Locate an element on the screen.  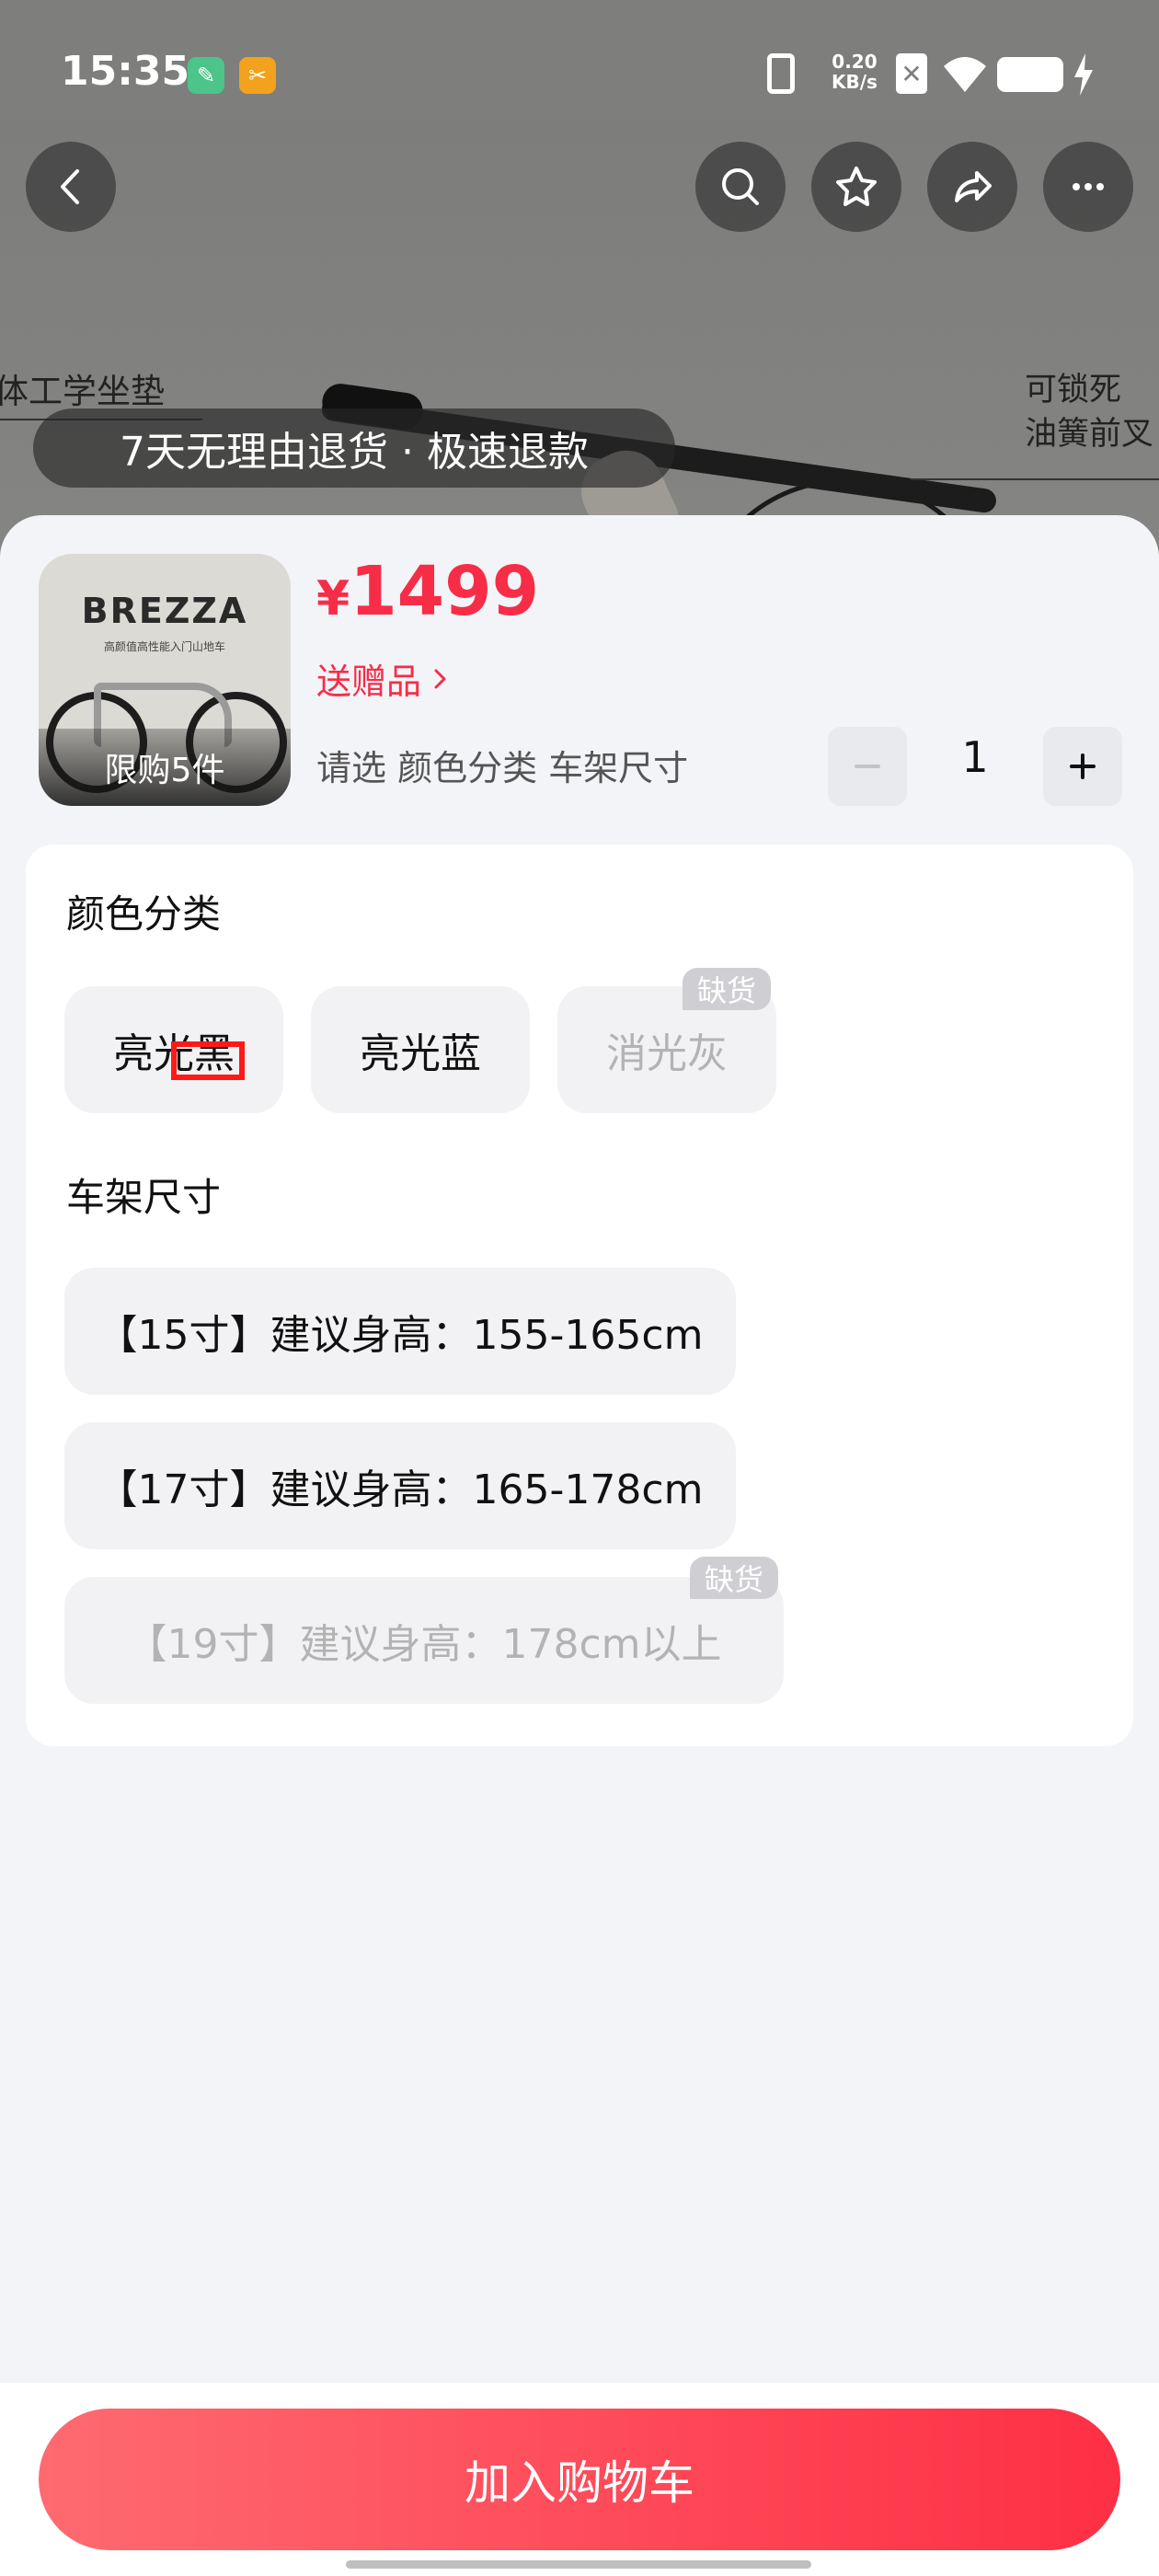
minus-icon is located at coordinates (867, 766).